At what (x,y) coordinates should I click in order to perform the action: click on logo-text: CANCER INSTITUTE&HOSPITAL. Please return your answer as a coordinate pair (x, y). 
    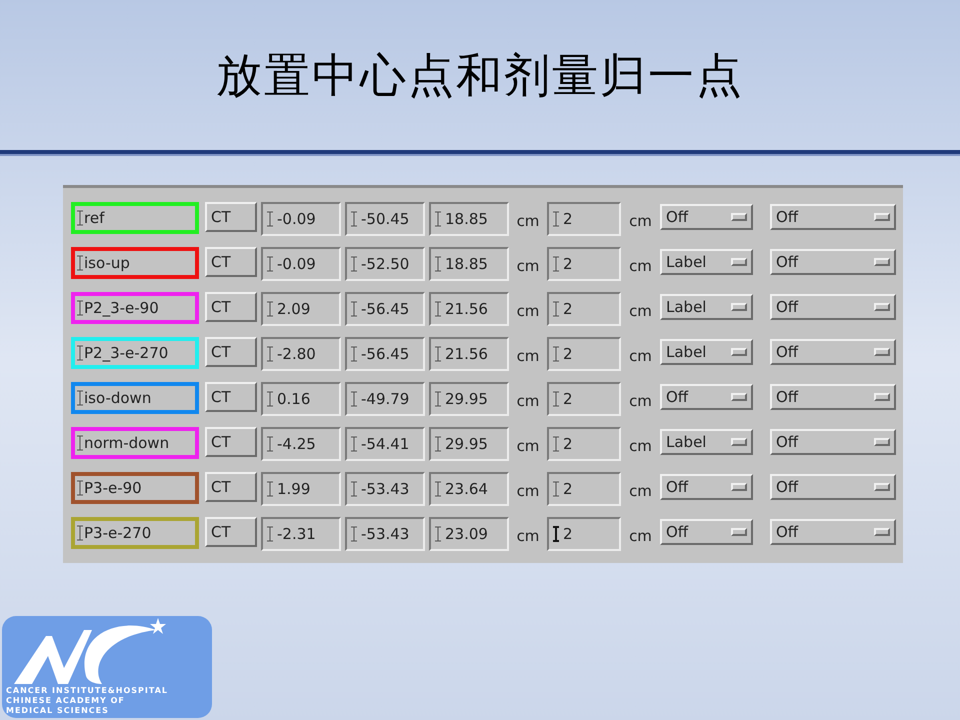
    Looking at the image, I should click on (87, 691).